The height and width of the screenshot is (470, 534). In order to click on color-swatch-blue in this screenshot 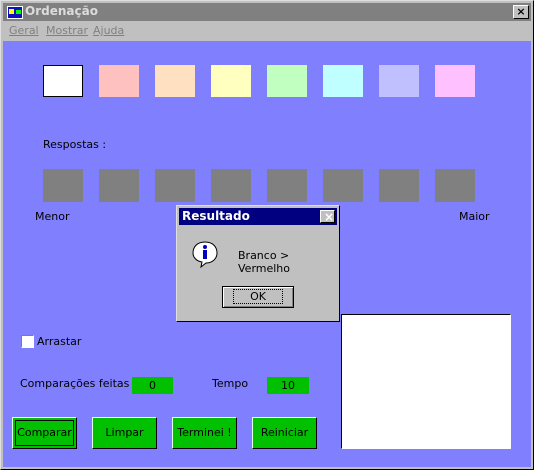, I will do `click(399, 81)`.